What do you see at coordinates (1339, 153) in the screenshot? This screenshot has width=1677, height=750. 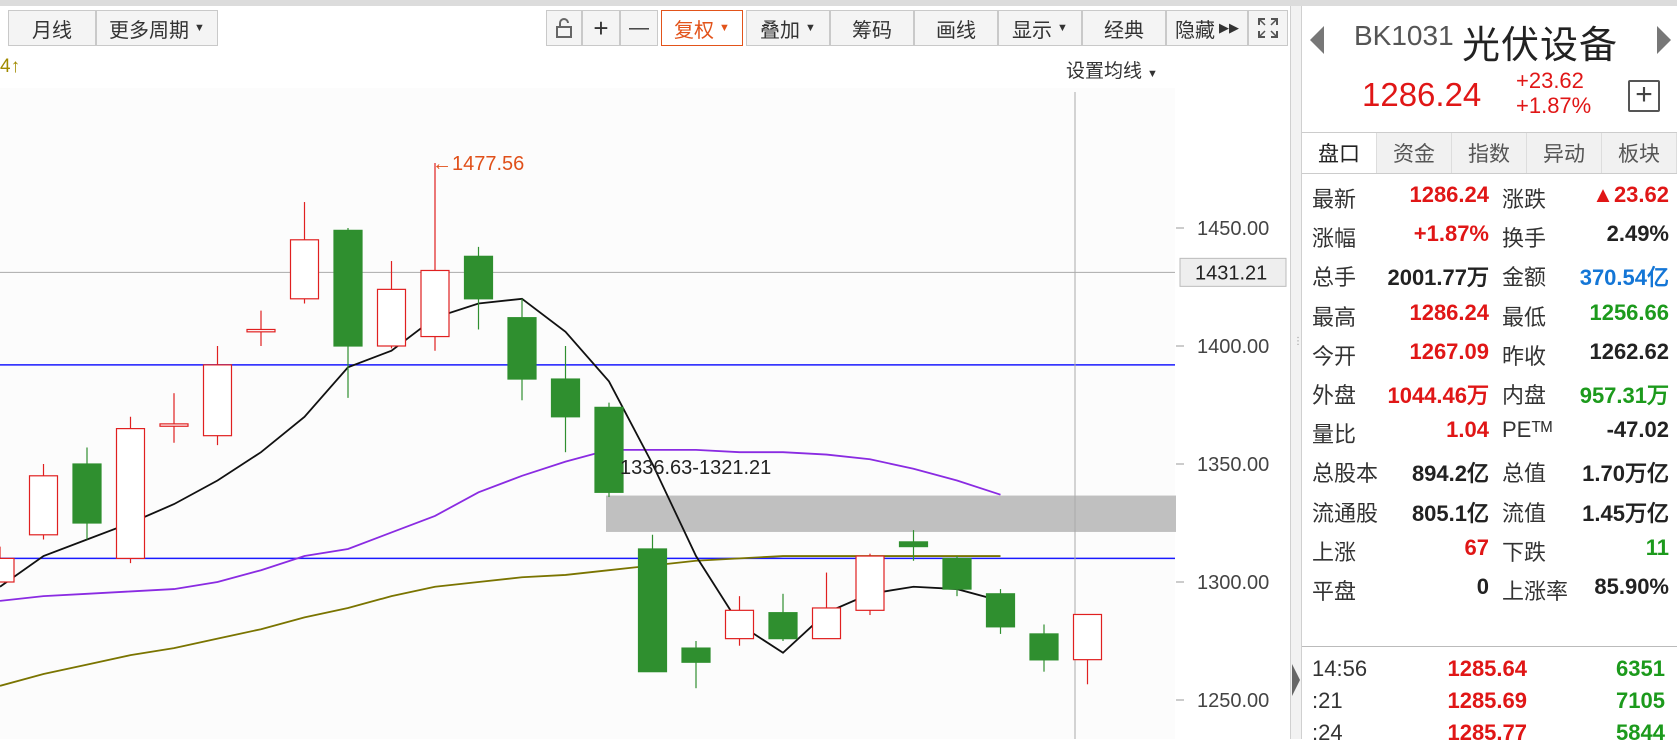 I see `tab-order-book: 盘口` at bounding box center [1339, 153].